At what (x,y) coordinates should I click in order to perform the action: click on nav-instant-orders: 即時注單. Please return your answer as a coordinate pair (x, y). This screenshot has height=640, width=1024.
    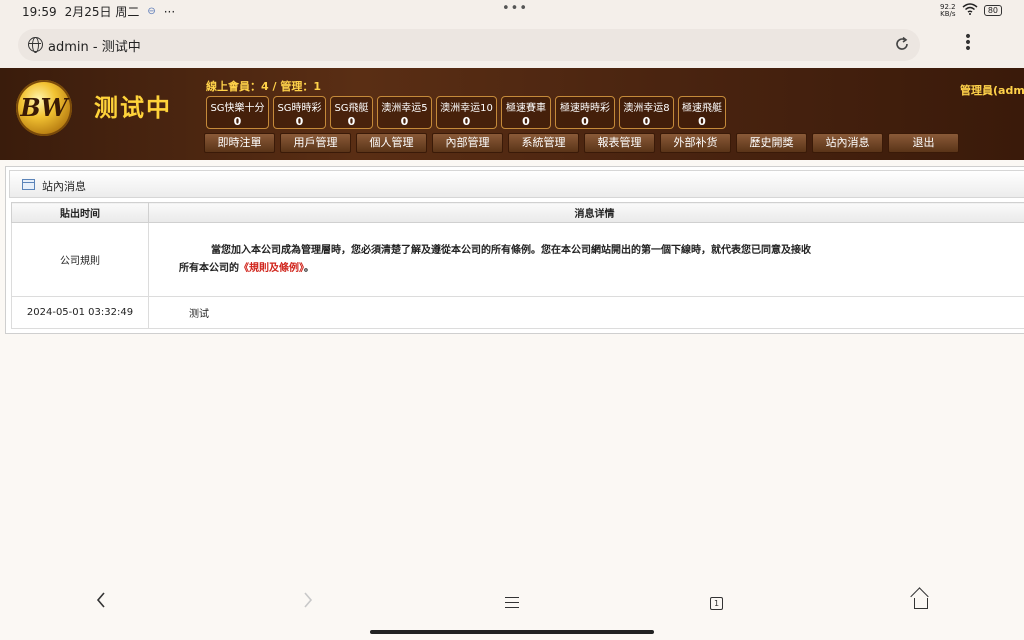
    Looking at the image, I should click on (239, 143).